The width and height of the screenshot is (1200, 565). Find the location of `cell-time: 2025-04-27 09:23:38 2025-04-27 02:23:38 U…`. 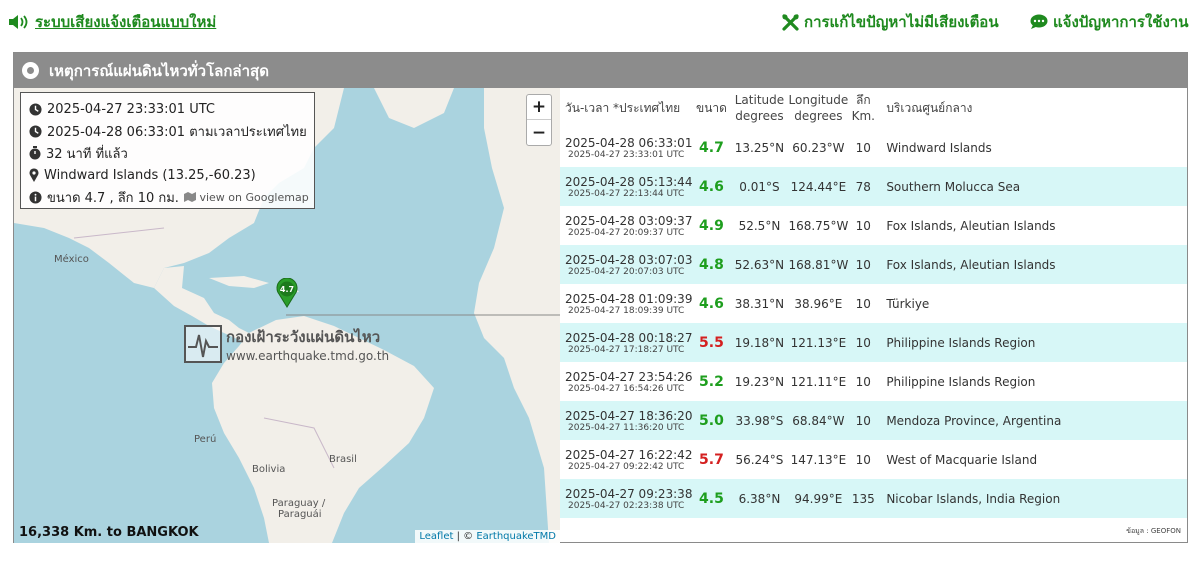

cell-time: 2025-04-27 09:23:38 2025-04-27 02:23:38 U… is located at coordinates (626, 498).